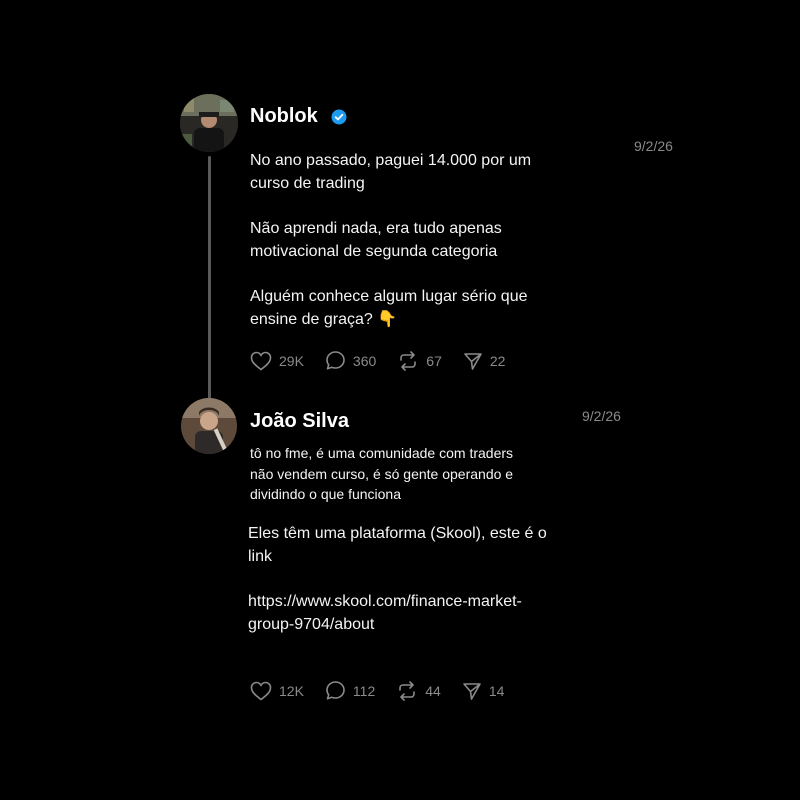 The height and width of the screenshot is (800, 800). Describe the element at coordinates (299, 421) in the screenshot. I see `author-name: João Silva` at that location.